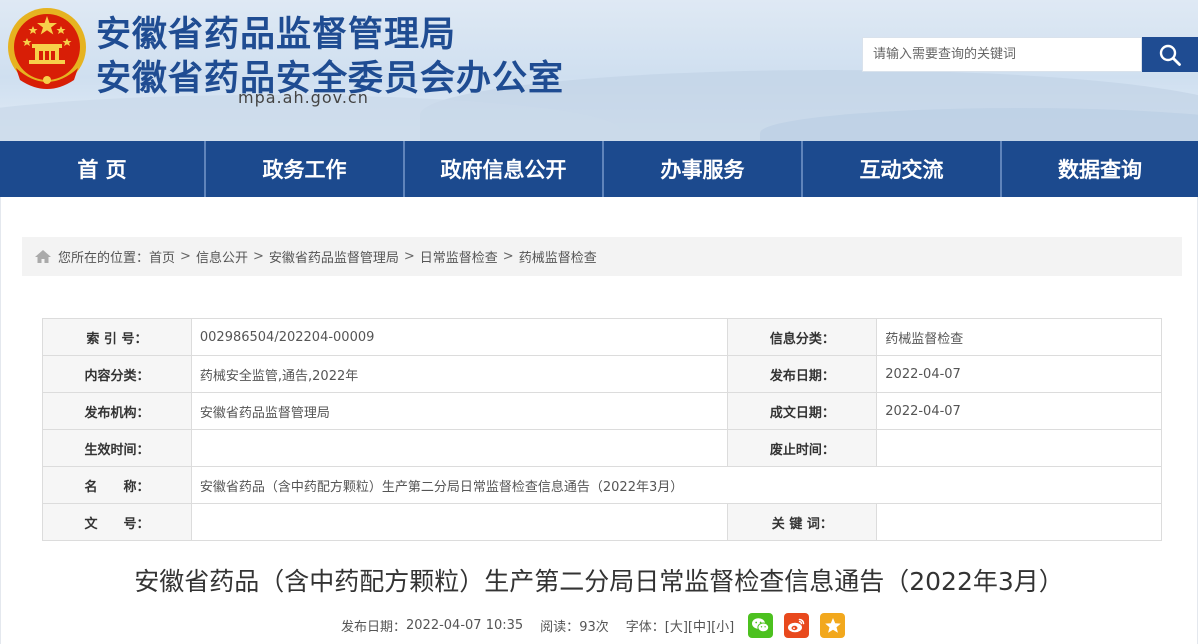  I want to click on index-number-label: 索 引 号：, so click(117, 337).